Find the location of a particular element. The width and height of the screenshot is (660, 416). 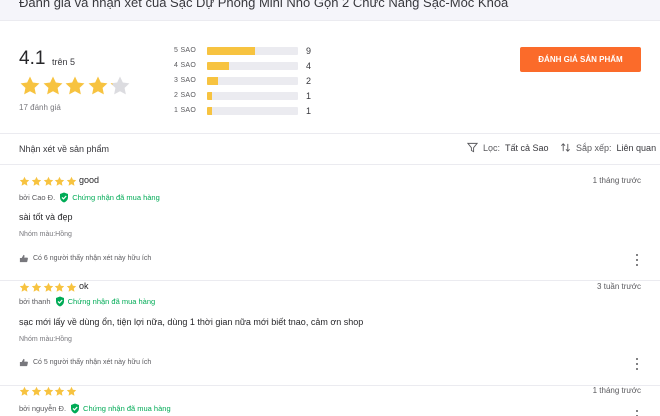

sort-label: Sắp xếp: is located at coordinates (594, 147).